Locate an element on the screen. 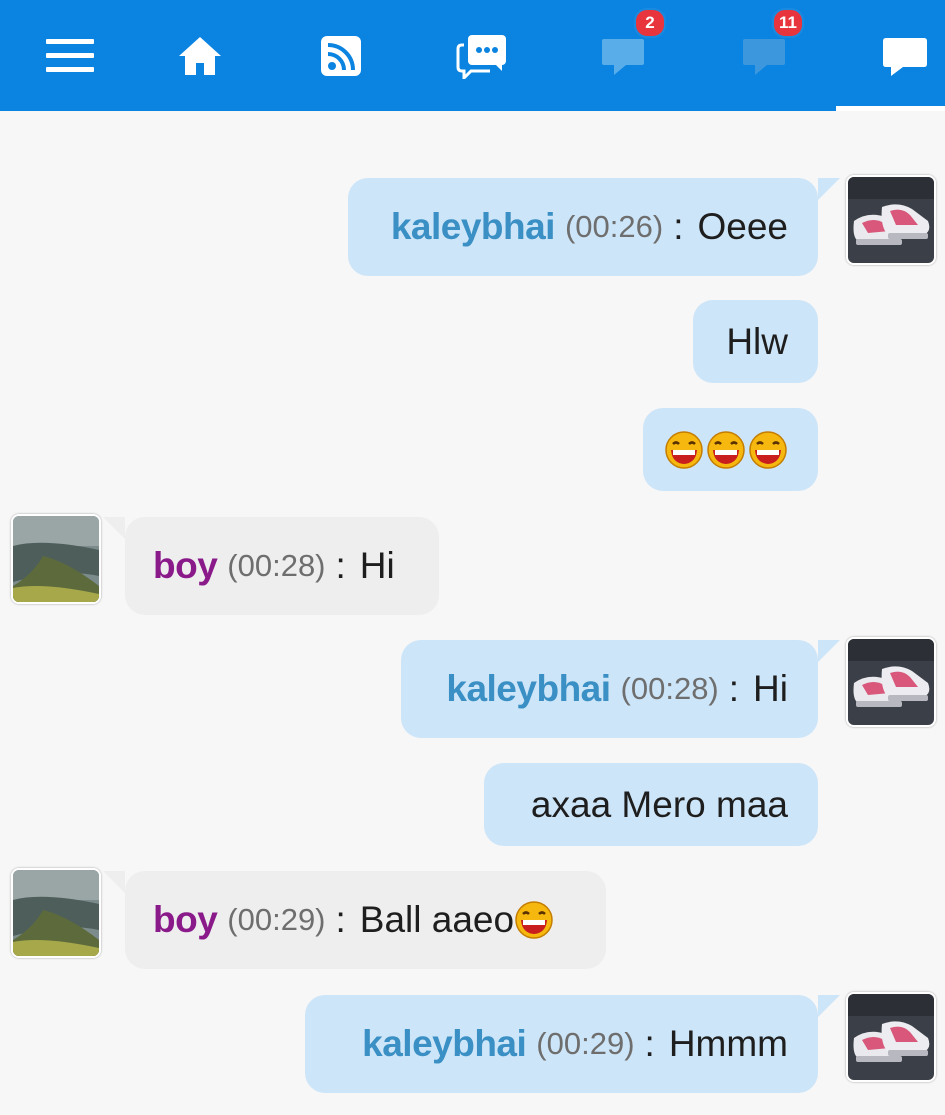 The image size is (945, 1115). message-text: axaa Mero maa is located at coordinates (659, 804).